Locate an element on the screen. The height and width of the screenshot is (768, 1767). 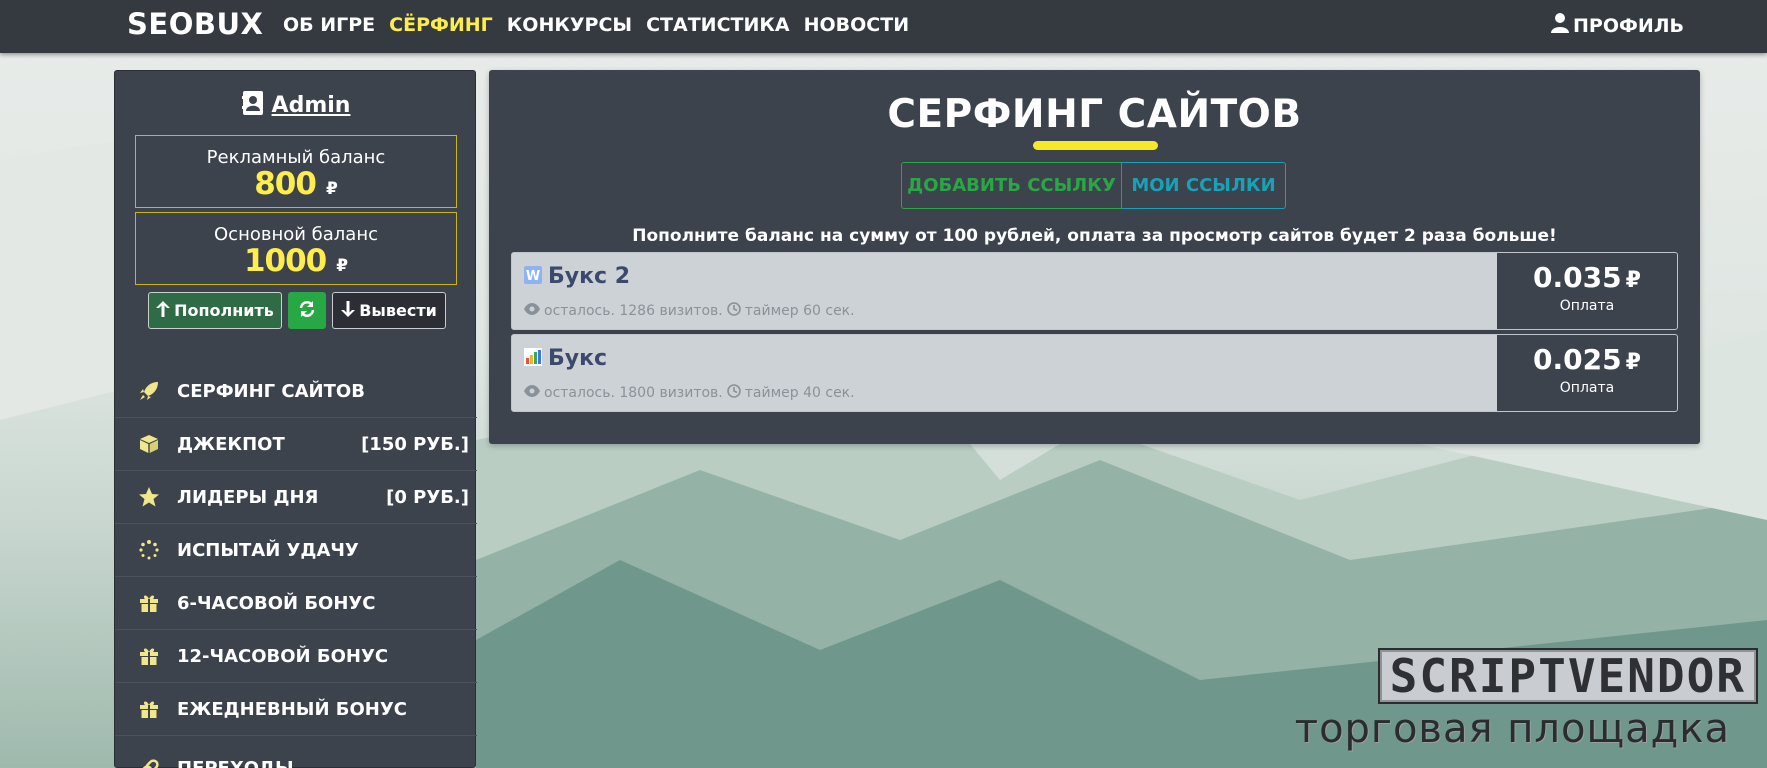
page-title: СЕРФИНГ САЙТОВ is located at coordinates (1094, 114).